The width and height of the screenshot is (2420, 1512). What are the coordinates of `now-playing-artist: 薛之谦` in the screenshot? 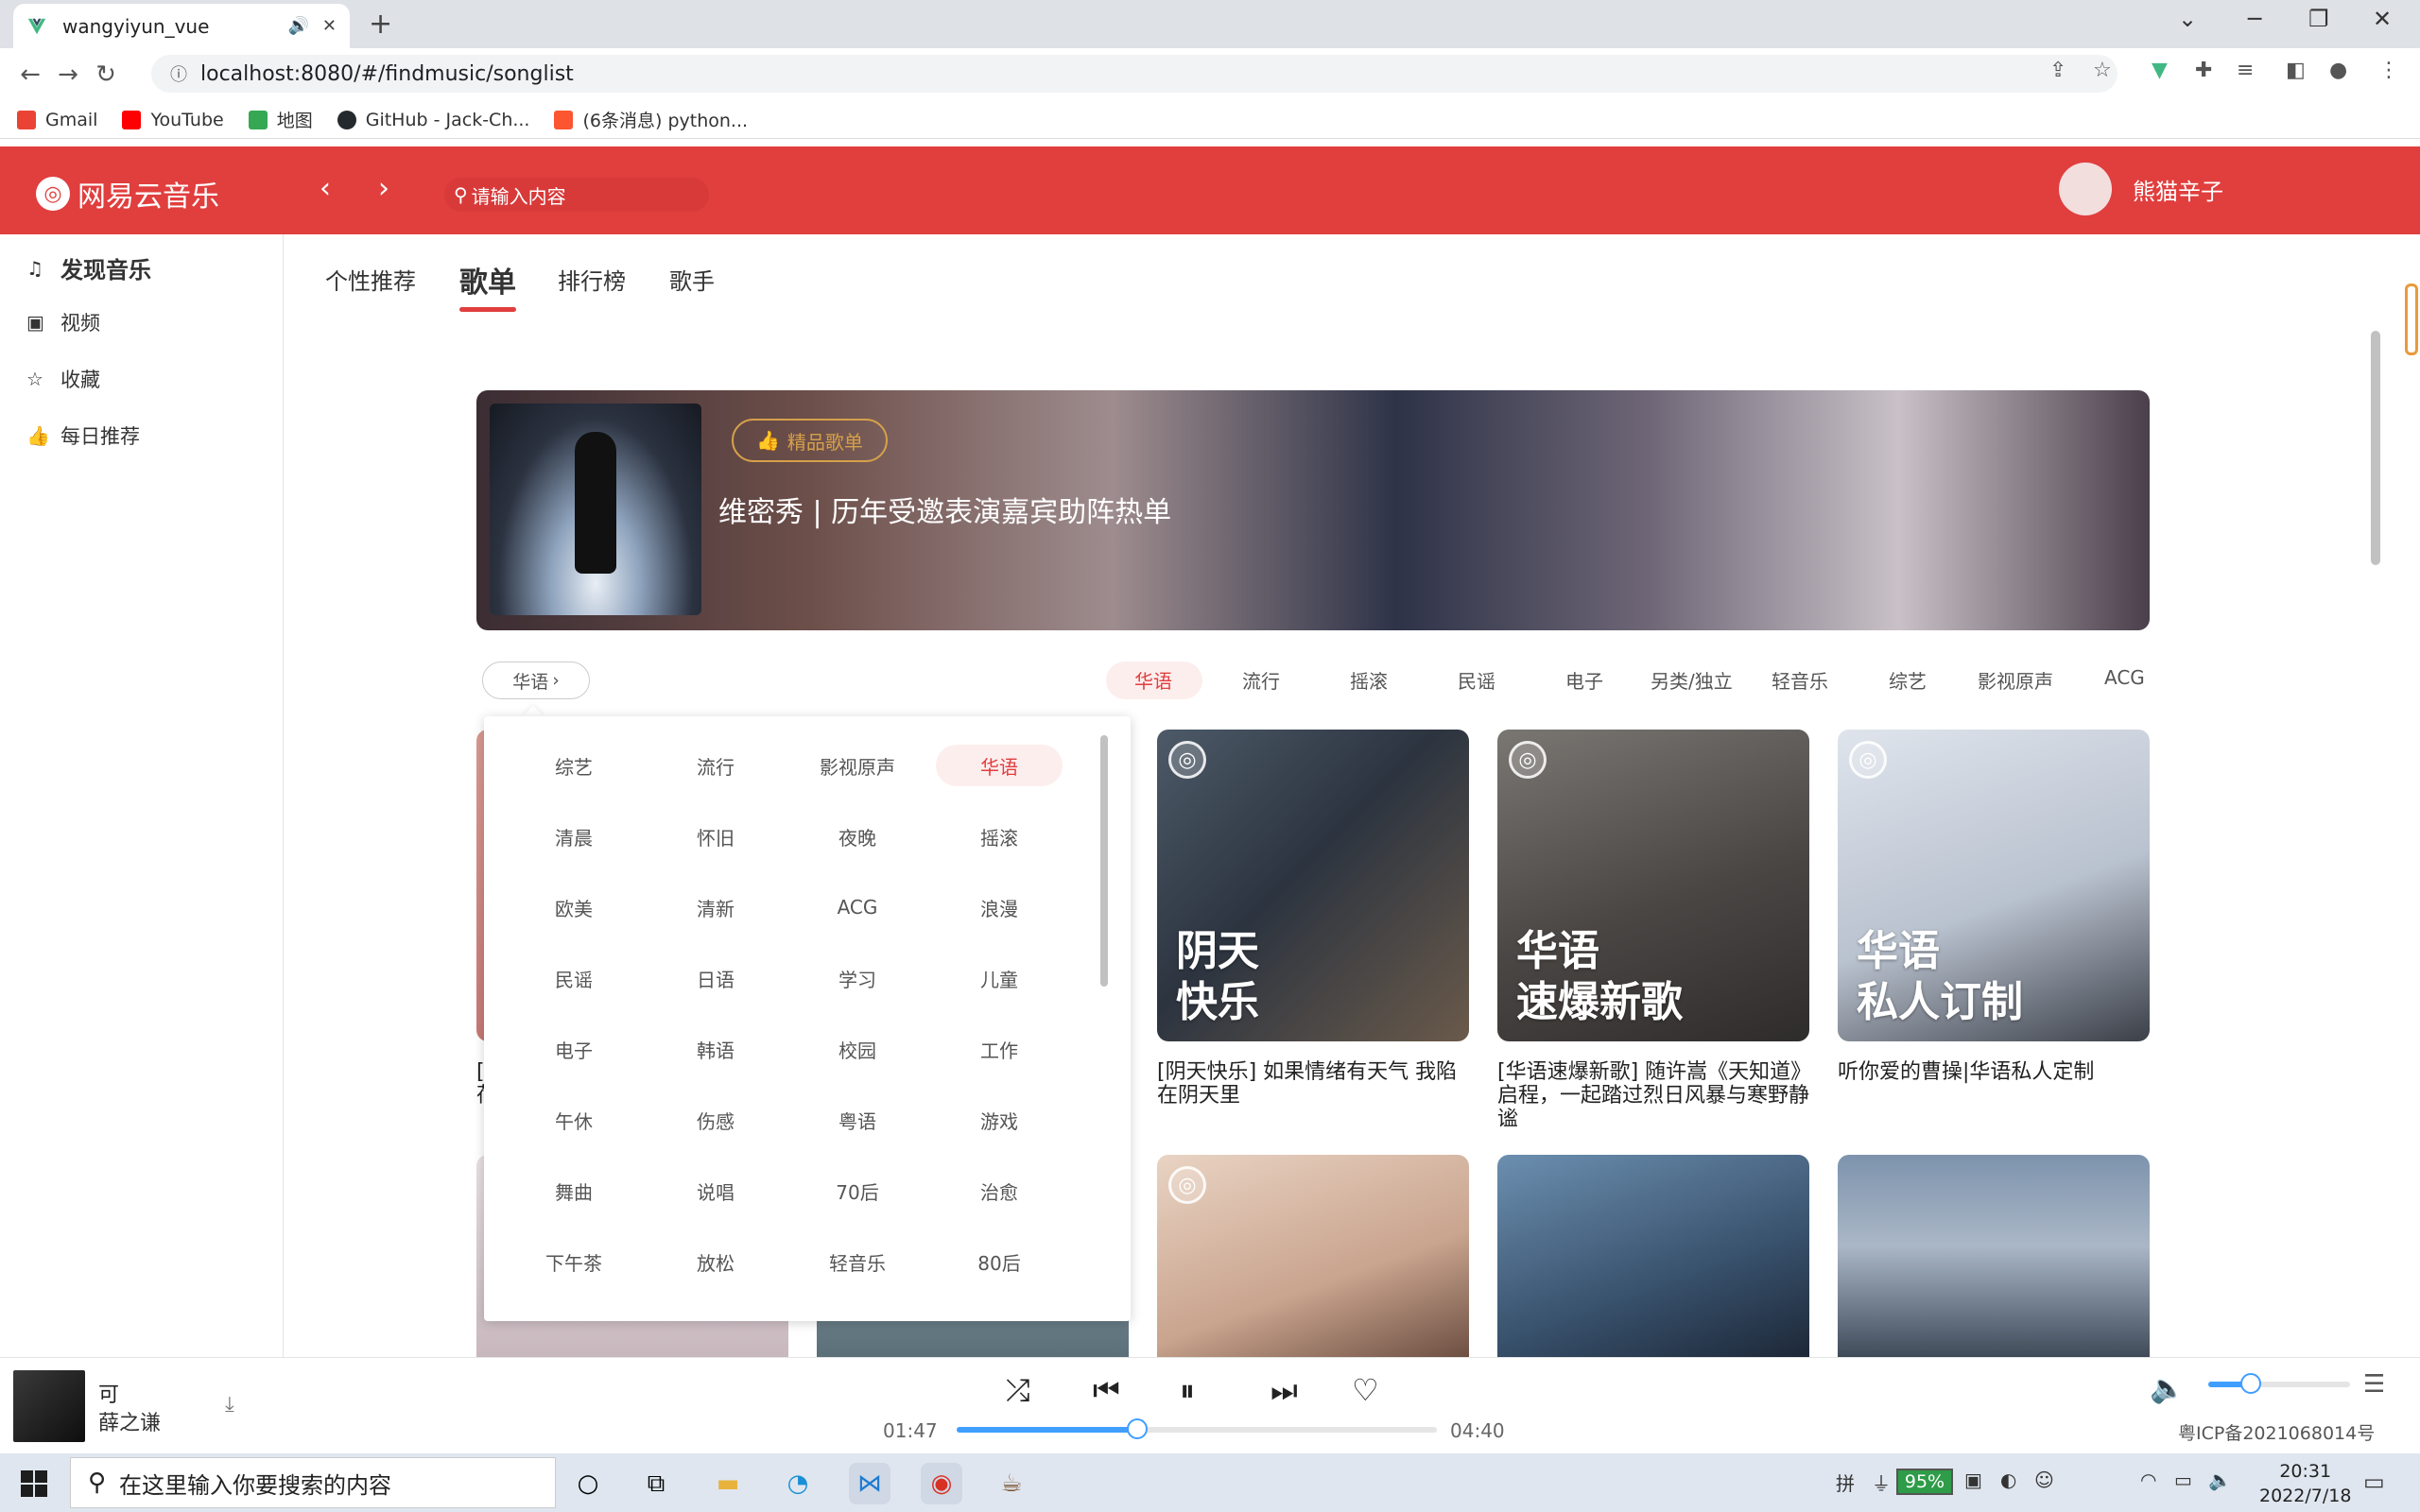 It's located at (129, 1421).